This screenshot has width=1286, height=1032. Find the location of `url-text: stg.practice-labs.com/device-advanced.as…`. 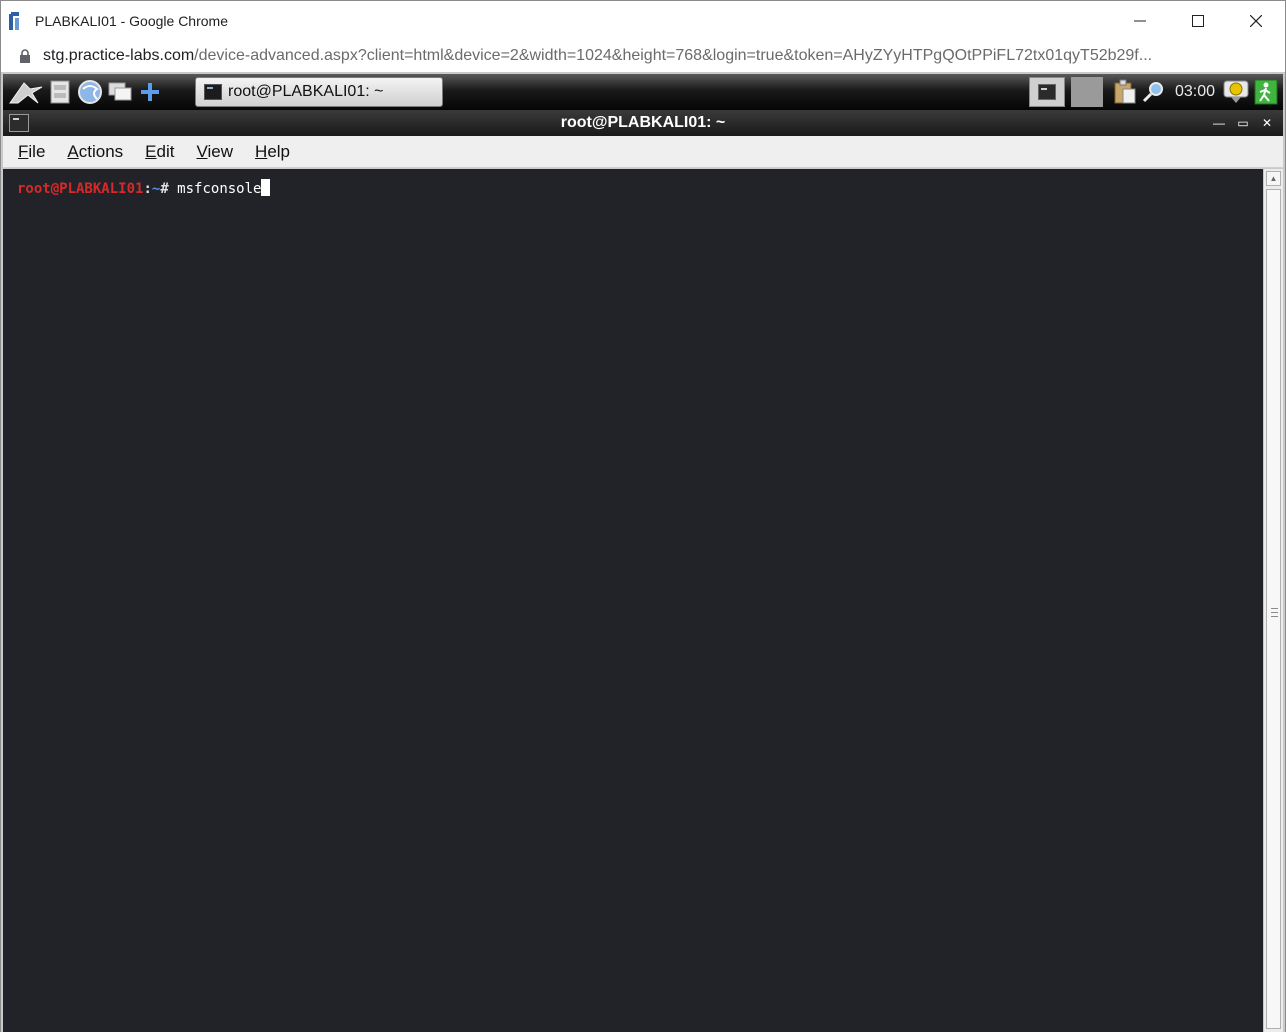

url-text: stg.practice-labs.com/device-advanced.as… is located at coordinates (658, 56).